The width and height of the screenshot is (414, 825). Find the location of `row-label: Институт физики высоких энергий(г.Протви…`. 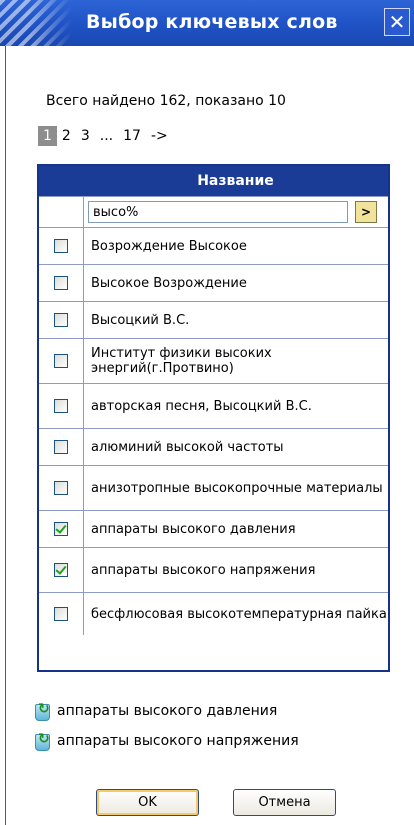

row-label: Институт физики высоких энергий(г.Протви… is located at coordinates (181, 361).